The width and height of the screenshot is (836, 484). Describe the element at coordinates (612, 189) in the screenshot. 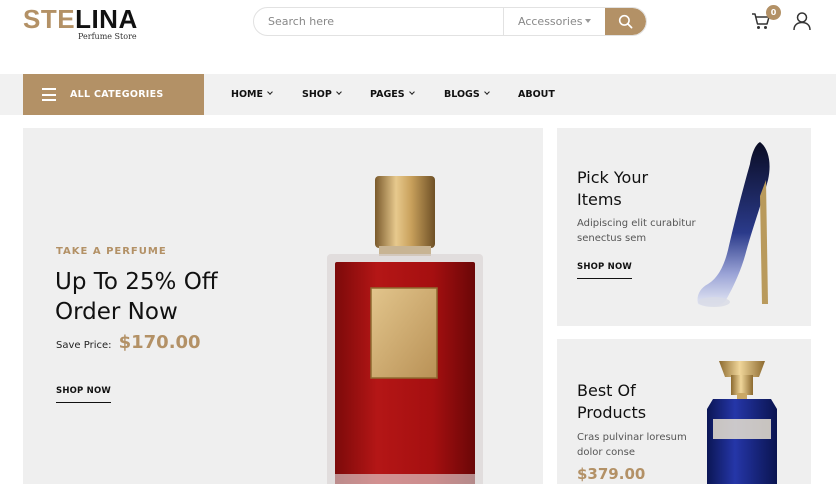

I see `banner-title: Pick Your Items` at that location.